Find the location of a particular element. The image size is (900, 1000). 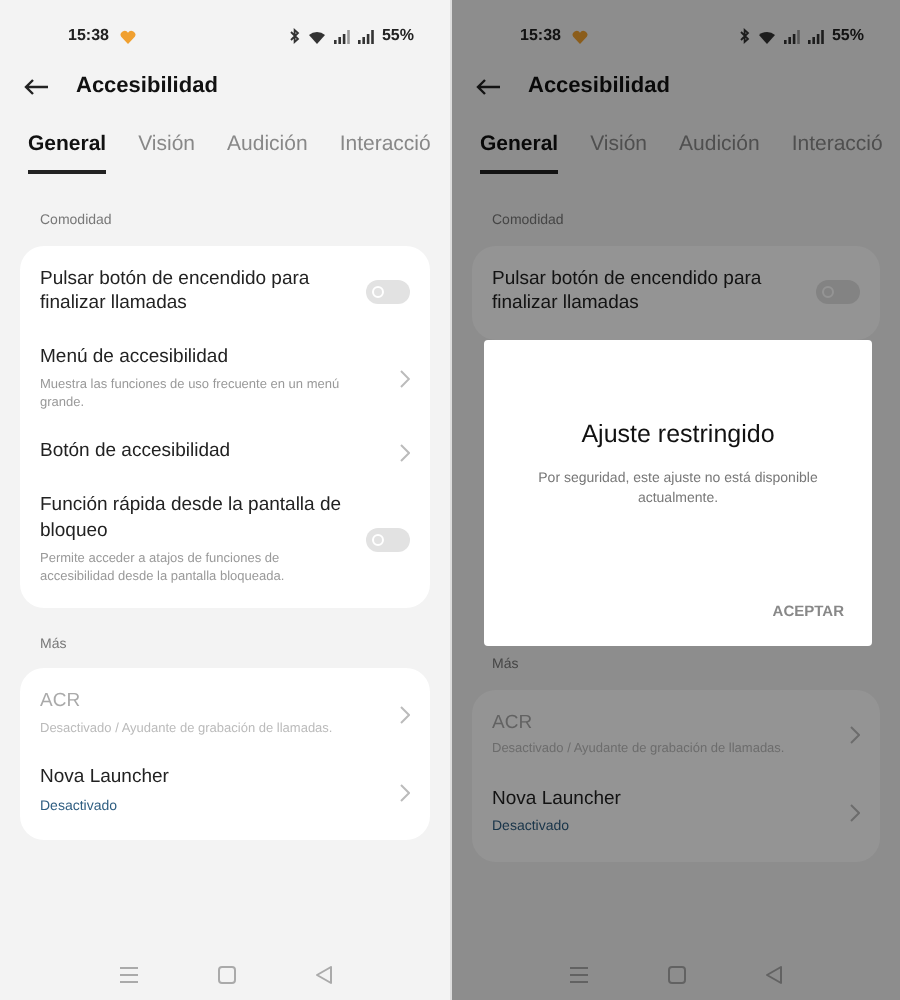

settings-item: Botón de accesibilidad is located at coordinates (225, 453).